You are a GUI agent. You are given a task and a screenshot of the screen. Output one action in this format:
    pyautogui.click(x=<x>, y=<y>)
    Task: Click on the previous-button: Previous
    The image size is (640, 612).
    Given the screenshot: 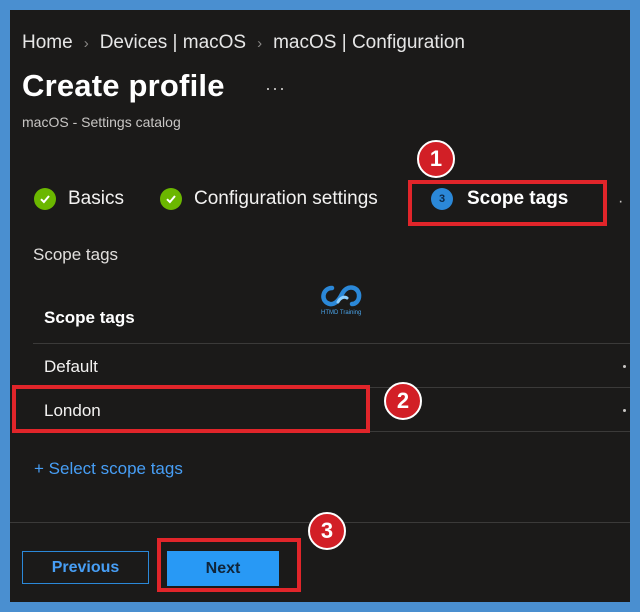 What is the action you would take?
    pyautogui.click(x=85, y=567)
    